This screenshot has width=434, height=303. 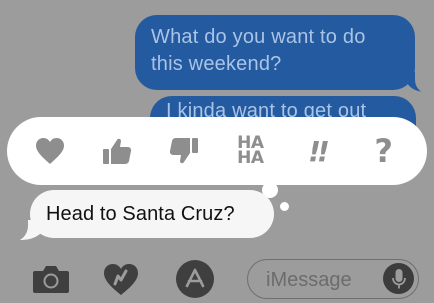 I want to click on tapback-heart-button, so click(x=50, y=151).